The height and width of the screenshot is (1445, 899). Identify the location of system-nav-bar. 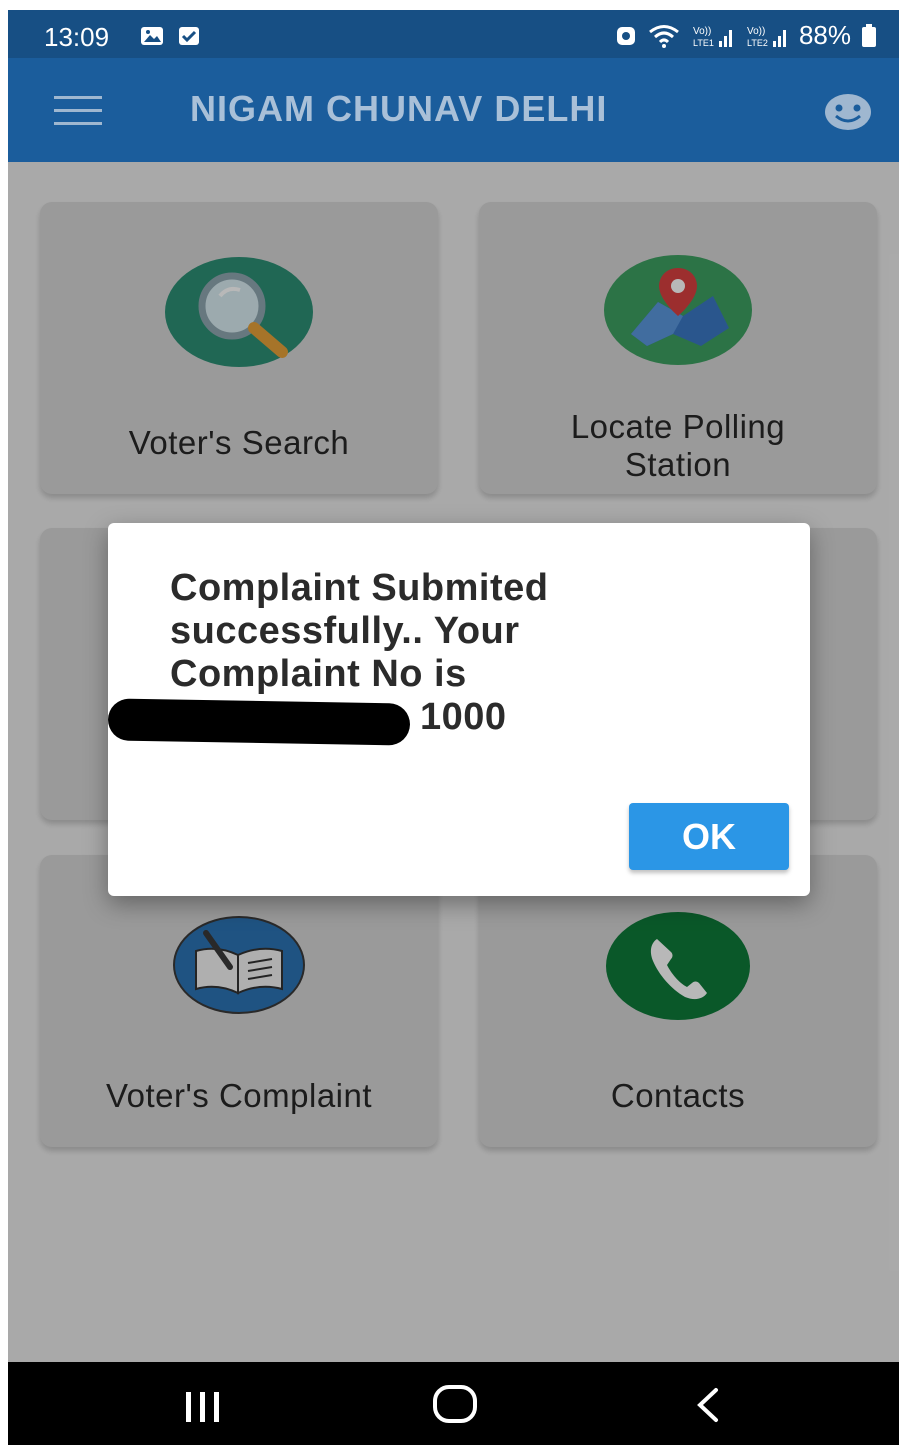
(453, 1403).